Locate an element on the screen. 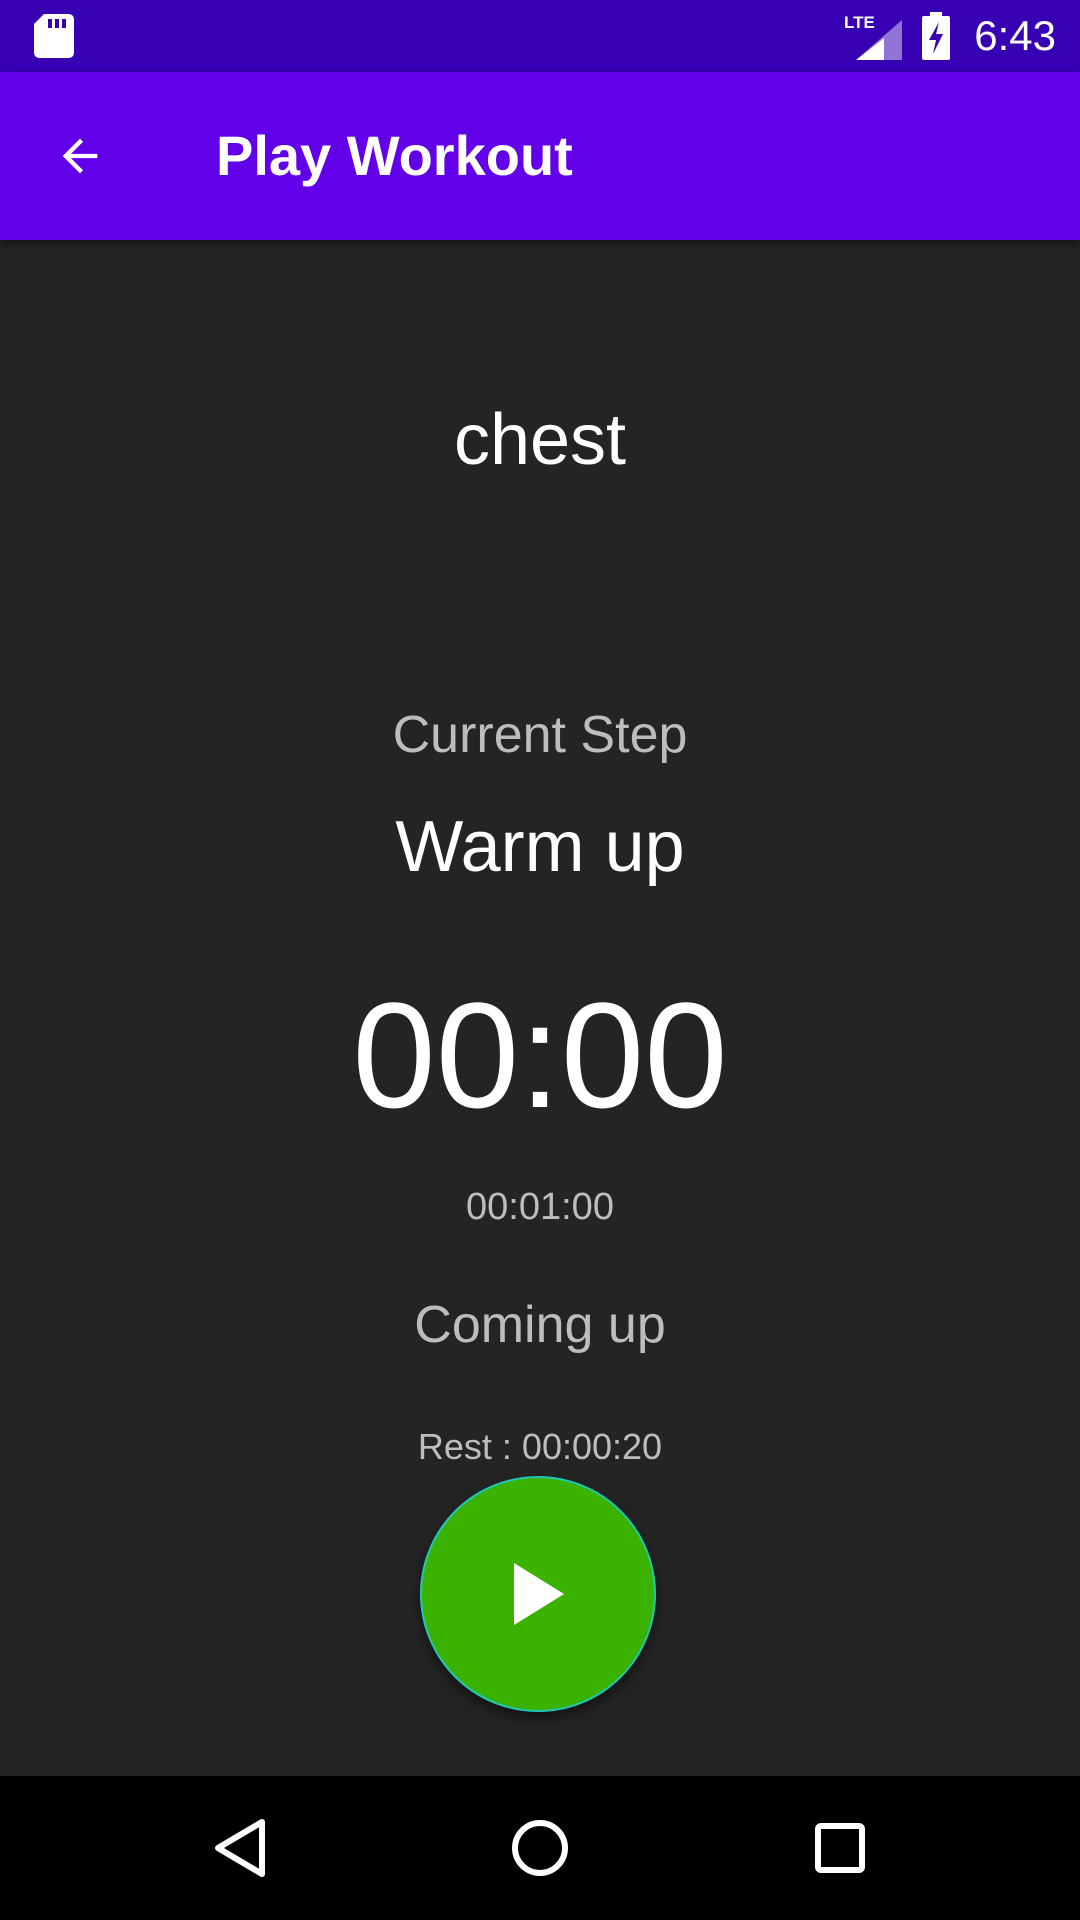  status-bar: LTE 6:43 is located at coordinates (540, 36).